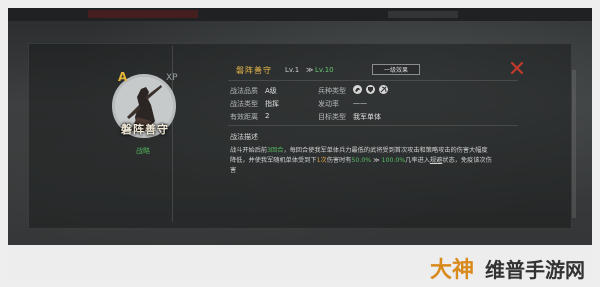 The height and width of the screenshot is (287, 600). Describe the element at coordinates (376, 160) in the screenshot. I see `desc-rate-arrow: ≫` at that location.